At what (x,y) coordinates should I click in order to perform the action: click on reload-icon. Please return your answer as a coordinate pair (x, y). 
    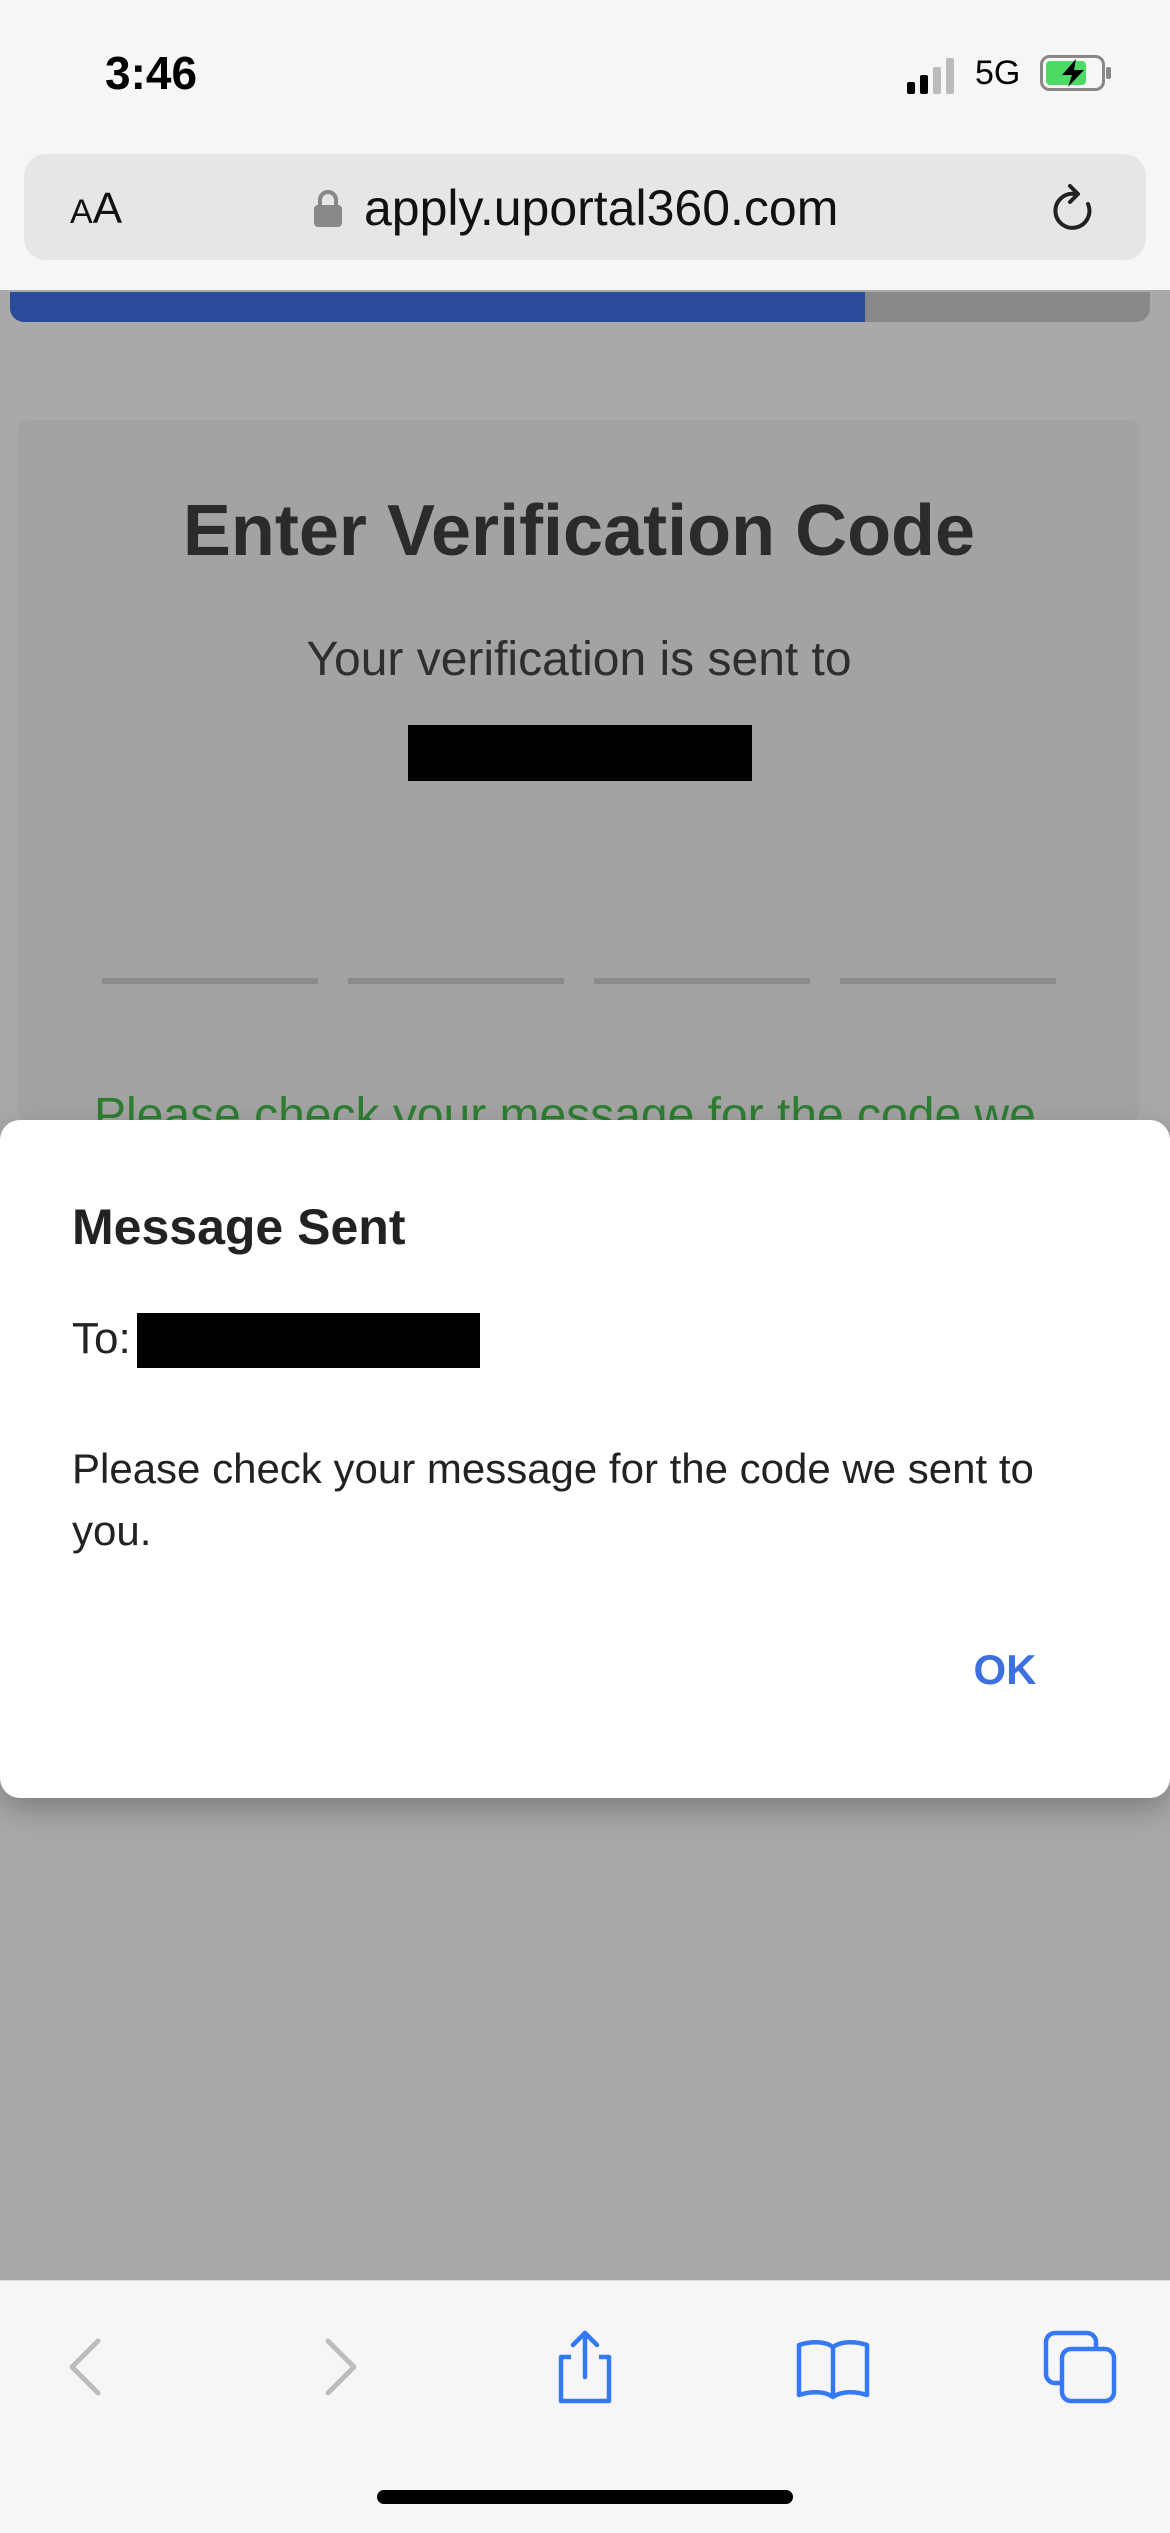
    Looking at the image, I should click on (1073, 209).